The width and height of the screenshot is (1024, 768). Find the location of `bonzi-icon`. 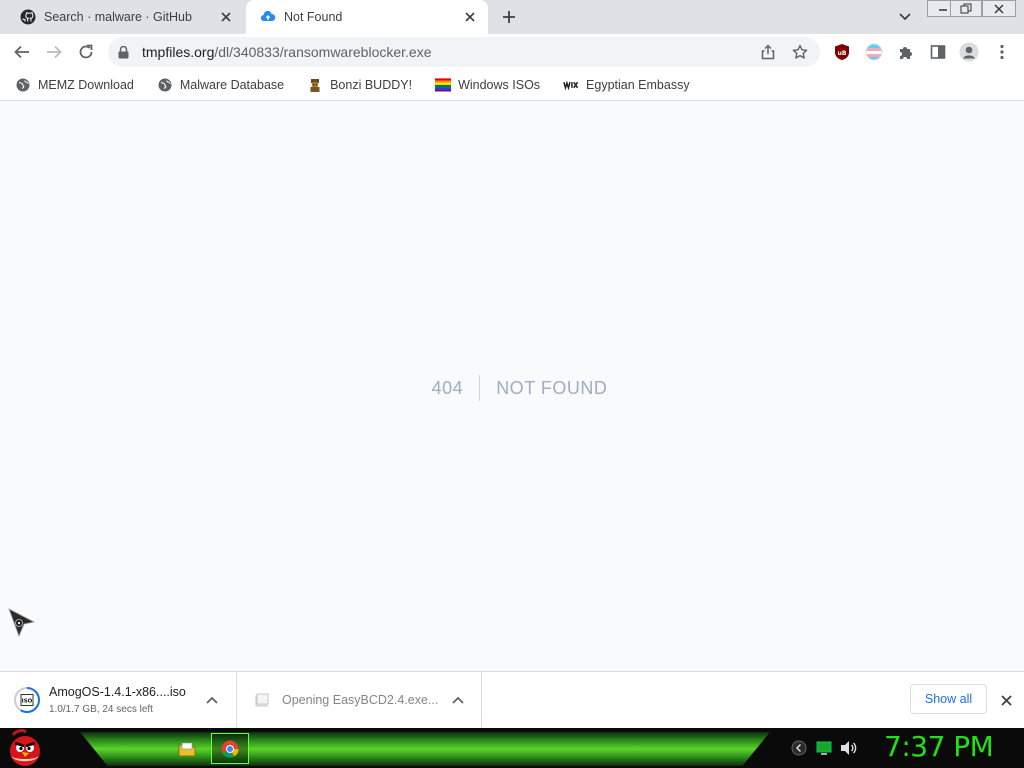

bonzi-icon is located at coordinates (315, 85).